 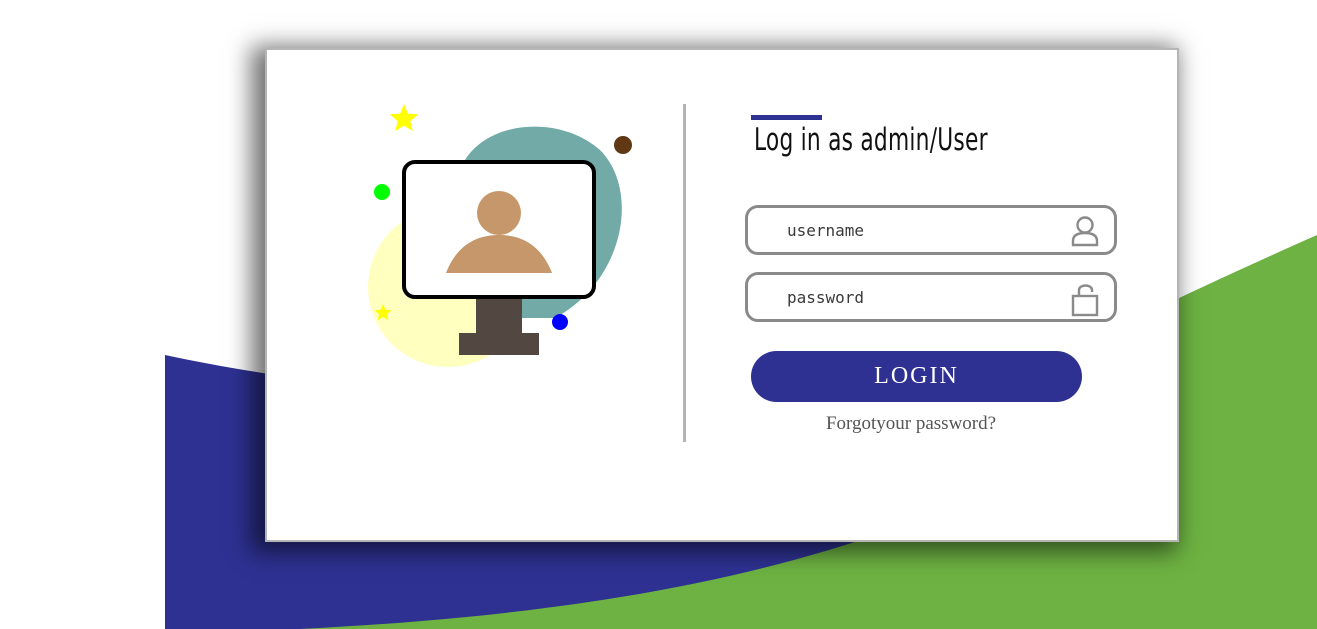 What do you see at coordinates (911, 424) in the screenshot?
I see `forgot-password-link: Forgotyour password?` at bounding box center [911, 424].